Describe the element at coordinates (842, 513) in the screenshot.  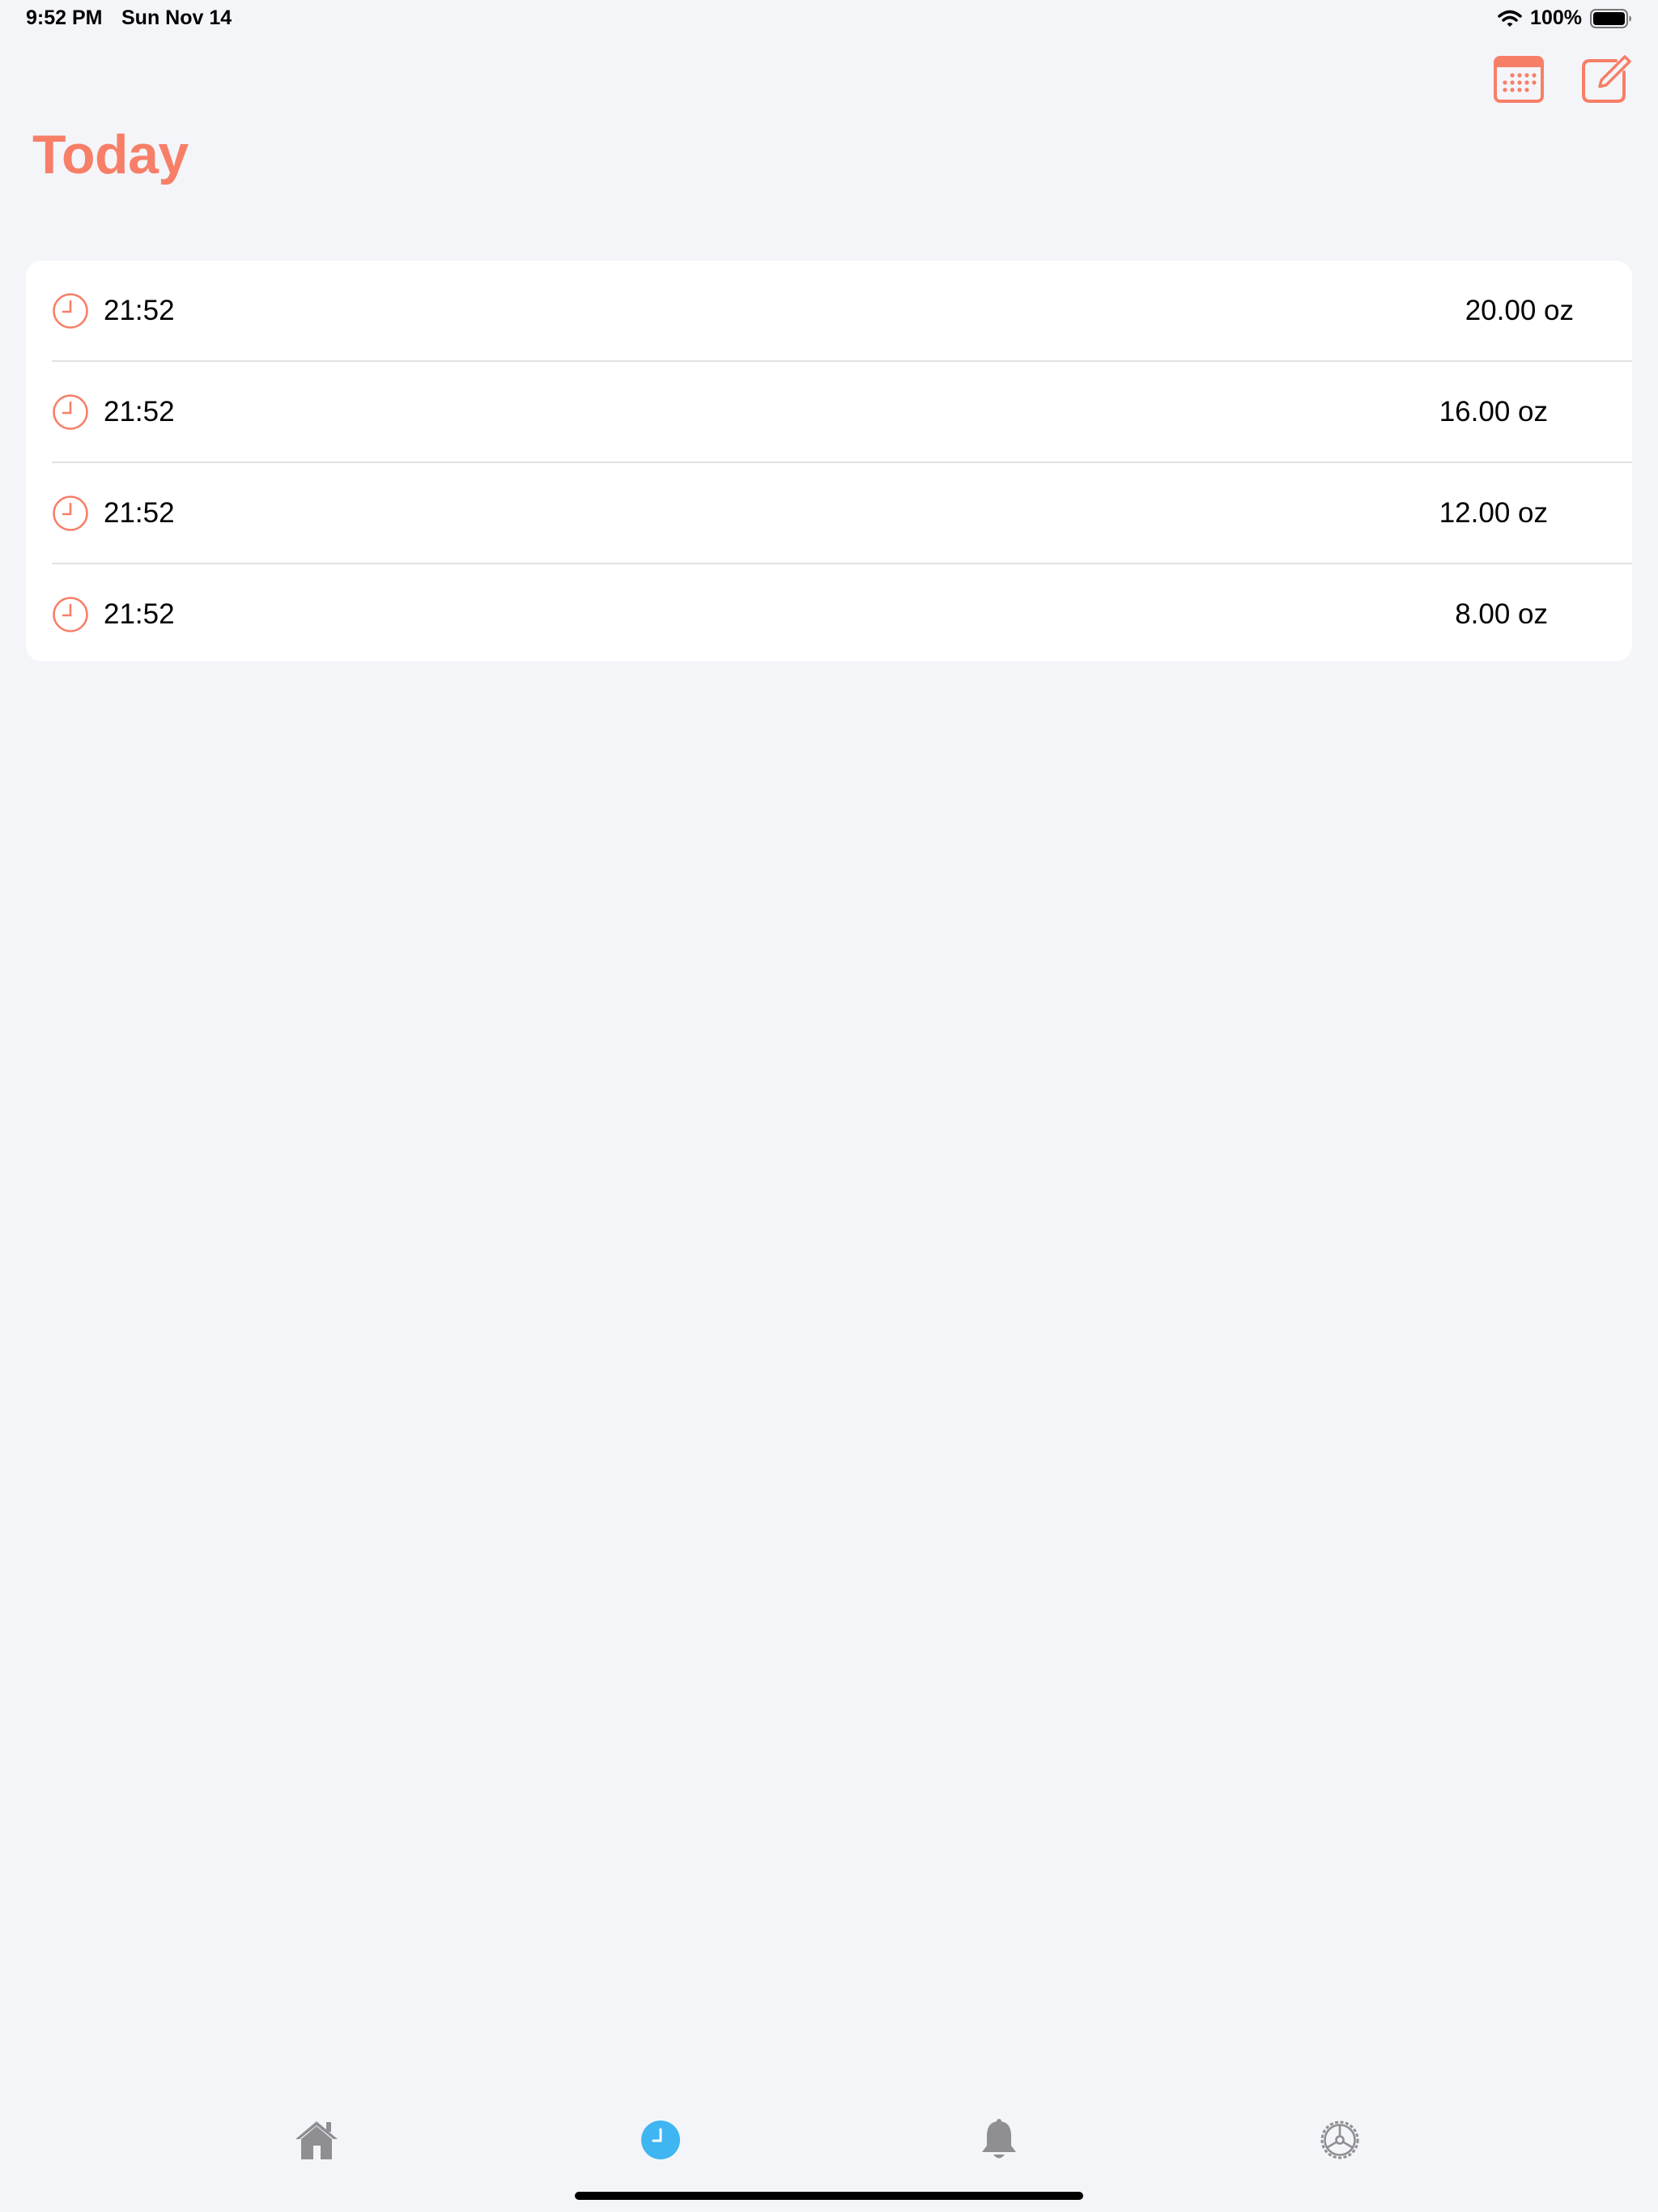
I see `list-item: 21:52 12.00 oz` at that location.